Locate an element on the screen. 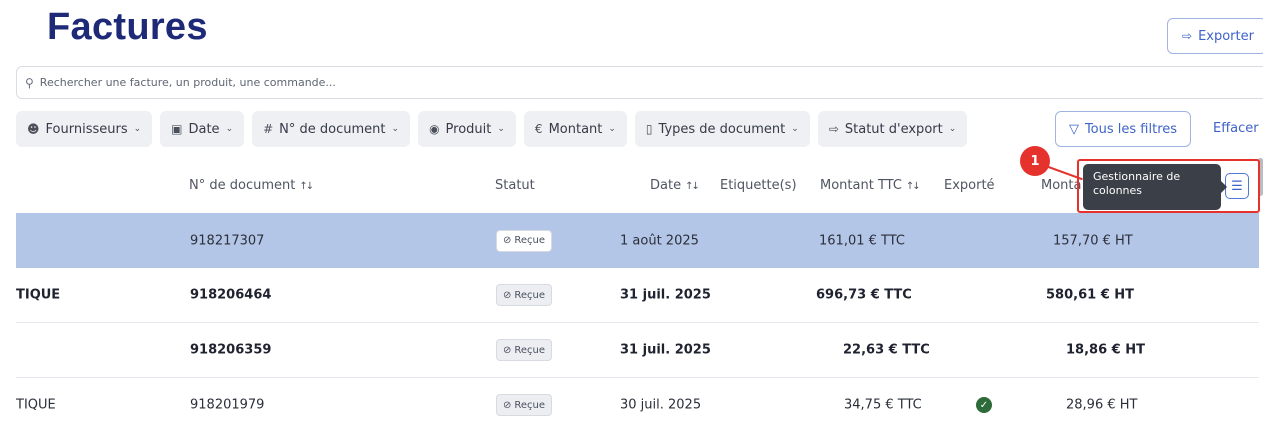 The width and height of the screenshot is (1263, 427). export-button-label: Exporter is located at coordinates (1226, 36).